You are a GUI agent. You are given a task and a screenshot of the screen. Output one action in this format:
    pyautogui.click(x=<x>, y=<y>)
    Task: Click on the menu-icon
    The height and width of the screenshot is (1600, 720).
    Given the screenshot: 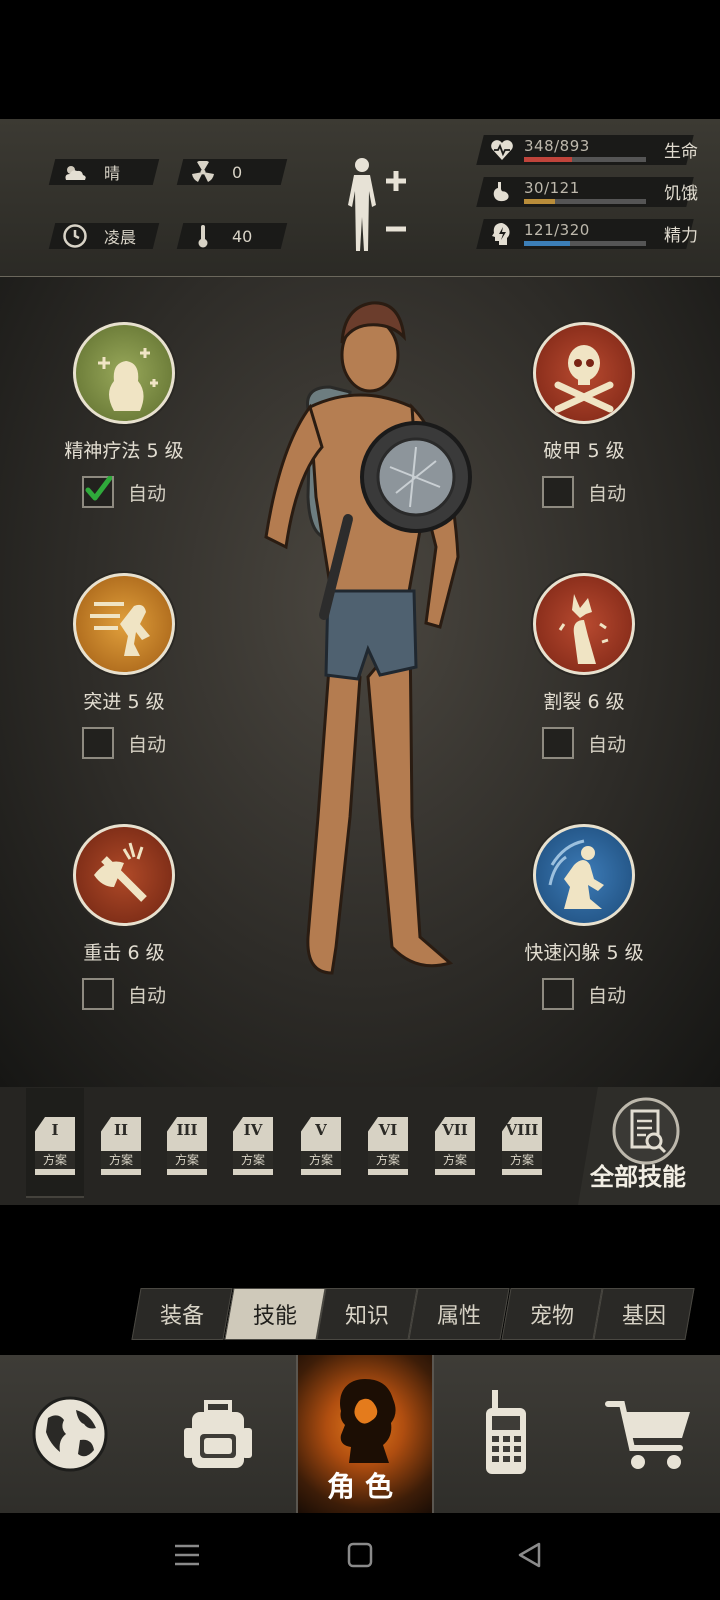 What is the action you would take?
    pyautogui.click(x=187, y=1555)
    